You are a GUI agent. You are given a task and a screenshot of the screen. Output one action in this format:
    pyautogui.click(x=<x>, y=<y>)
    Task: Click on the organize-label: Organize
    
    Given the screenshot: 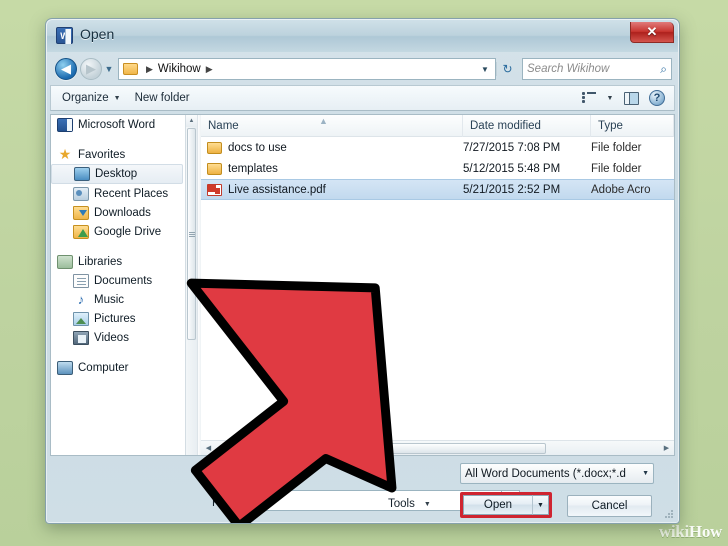 What is the action you would take?
    pyautogui.click(x=85, y=98)
    